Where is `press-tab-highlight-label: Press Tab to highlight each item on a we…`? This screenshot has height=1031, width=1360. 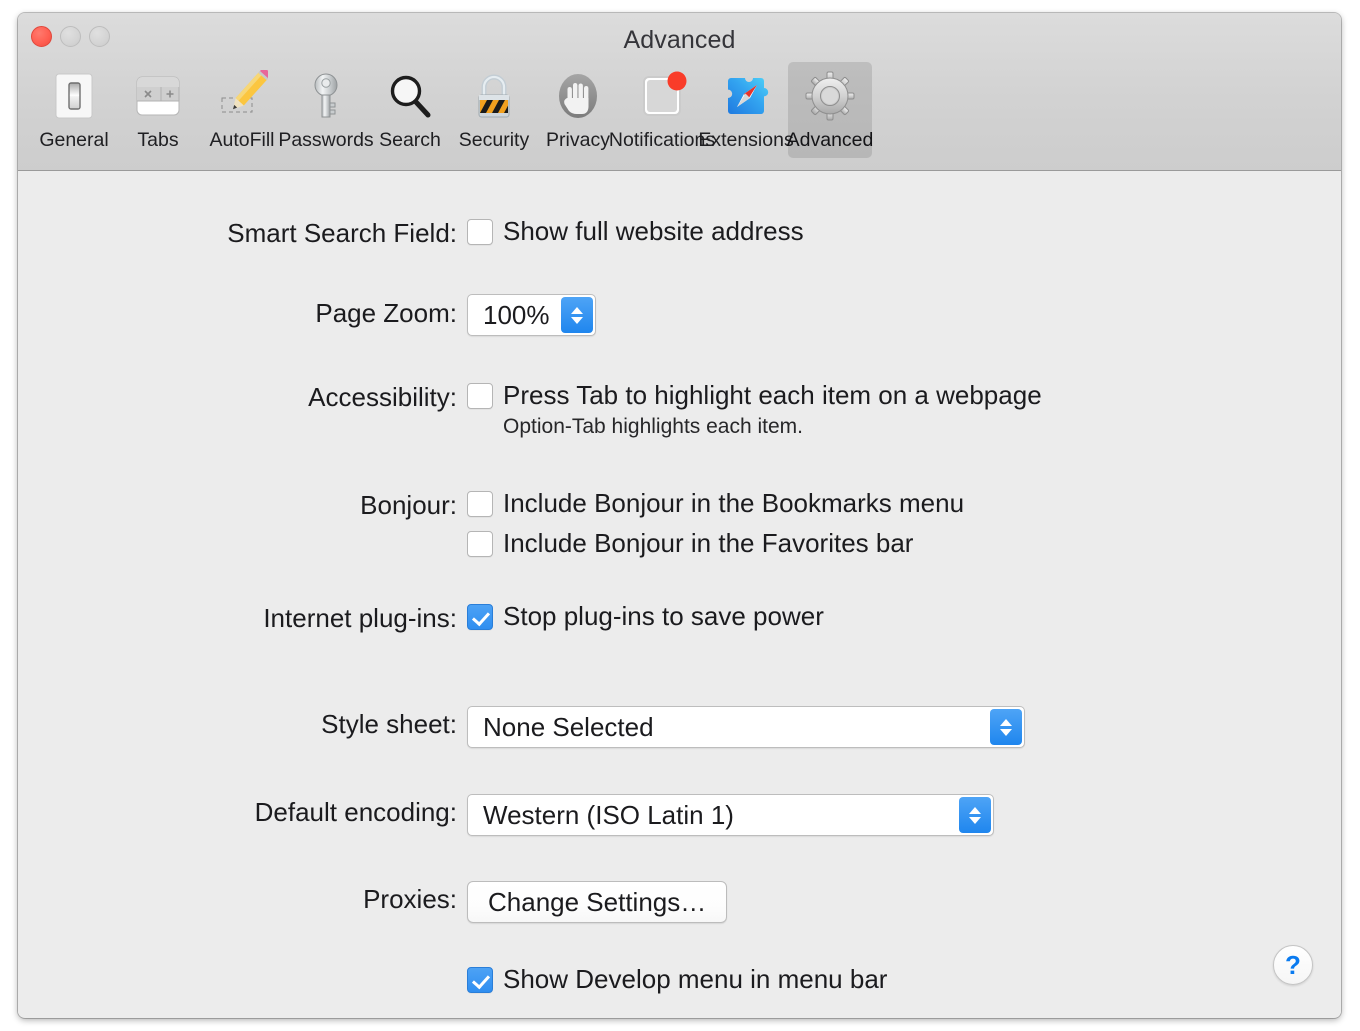 press-tab-highlight-label: Press Tab to highlight each item on a we… is located at coordinates (772, 395).